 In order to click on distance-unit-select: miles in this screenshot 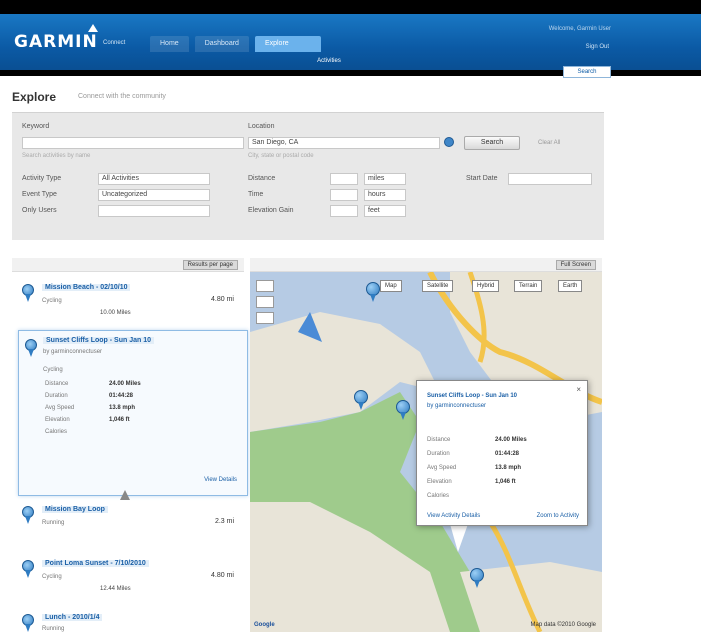, I will do `click(385, 179)`.